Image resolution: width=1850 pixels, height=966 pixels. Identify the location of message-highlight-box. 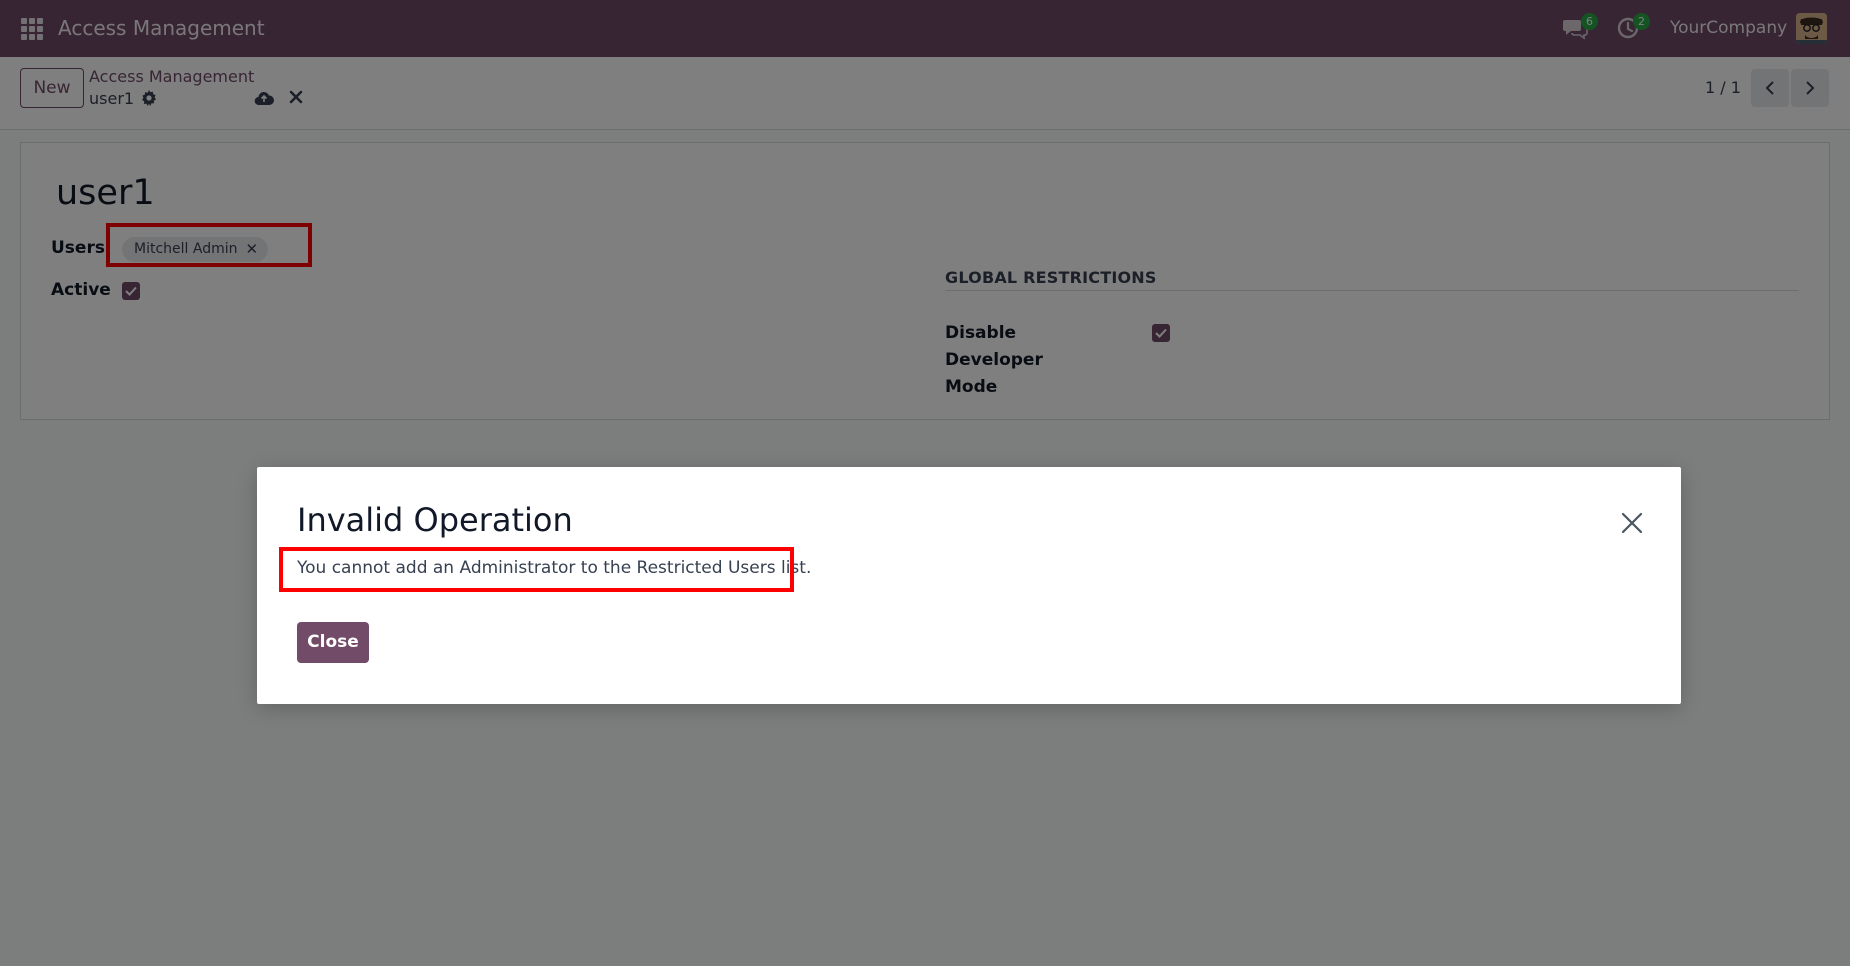
(536, 569).